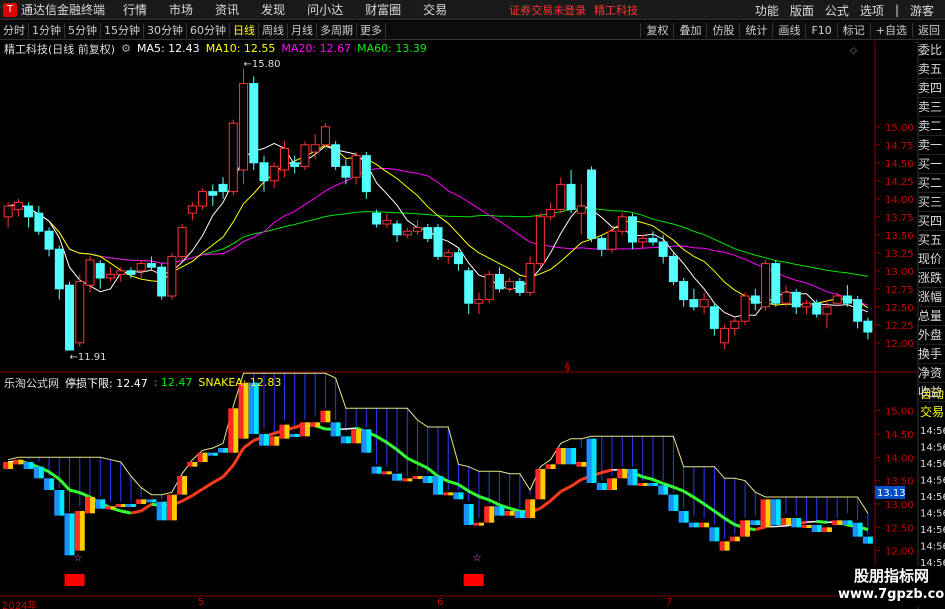 The height and width of the screenshot is (609, 945). I want to click on menu-news: 资讯, so click(227, 9).